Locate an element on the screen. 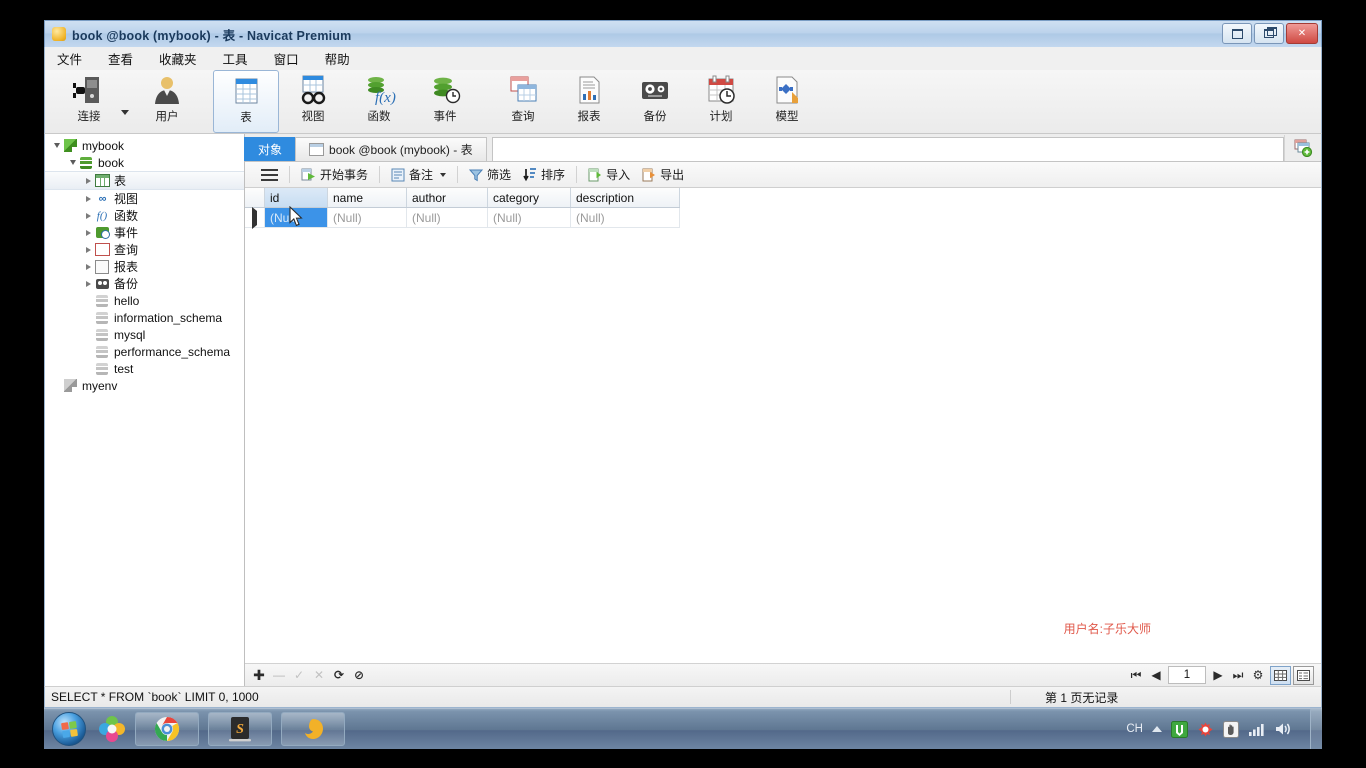  menu-item-tools: 工具 is located at coordinates (235, 58).